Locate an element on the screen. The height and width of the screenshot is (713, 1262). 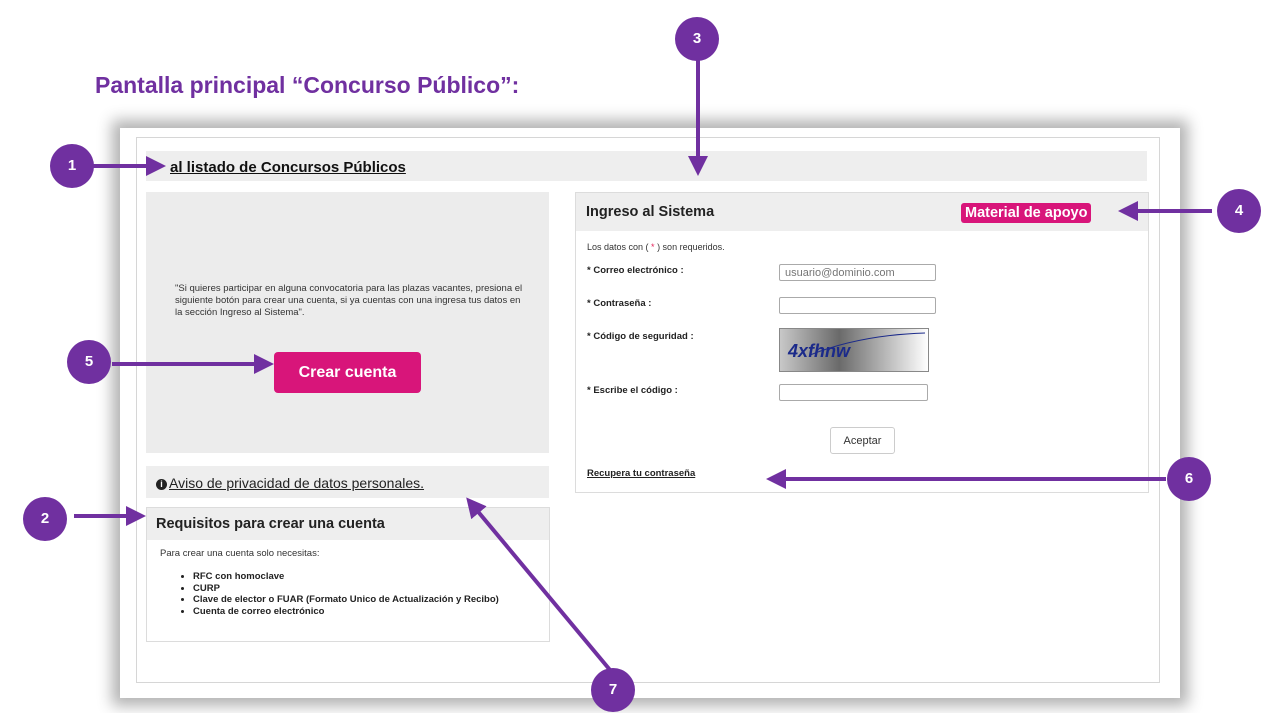
callout-7-arrow is located at coordinates (539, 584).